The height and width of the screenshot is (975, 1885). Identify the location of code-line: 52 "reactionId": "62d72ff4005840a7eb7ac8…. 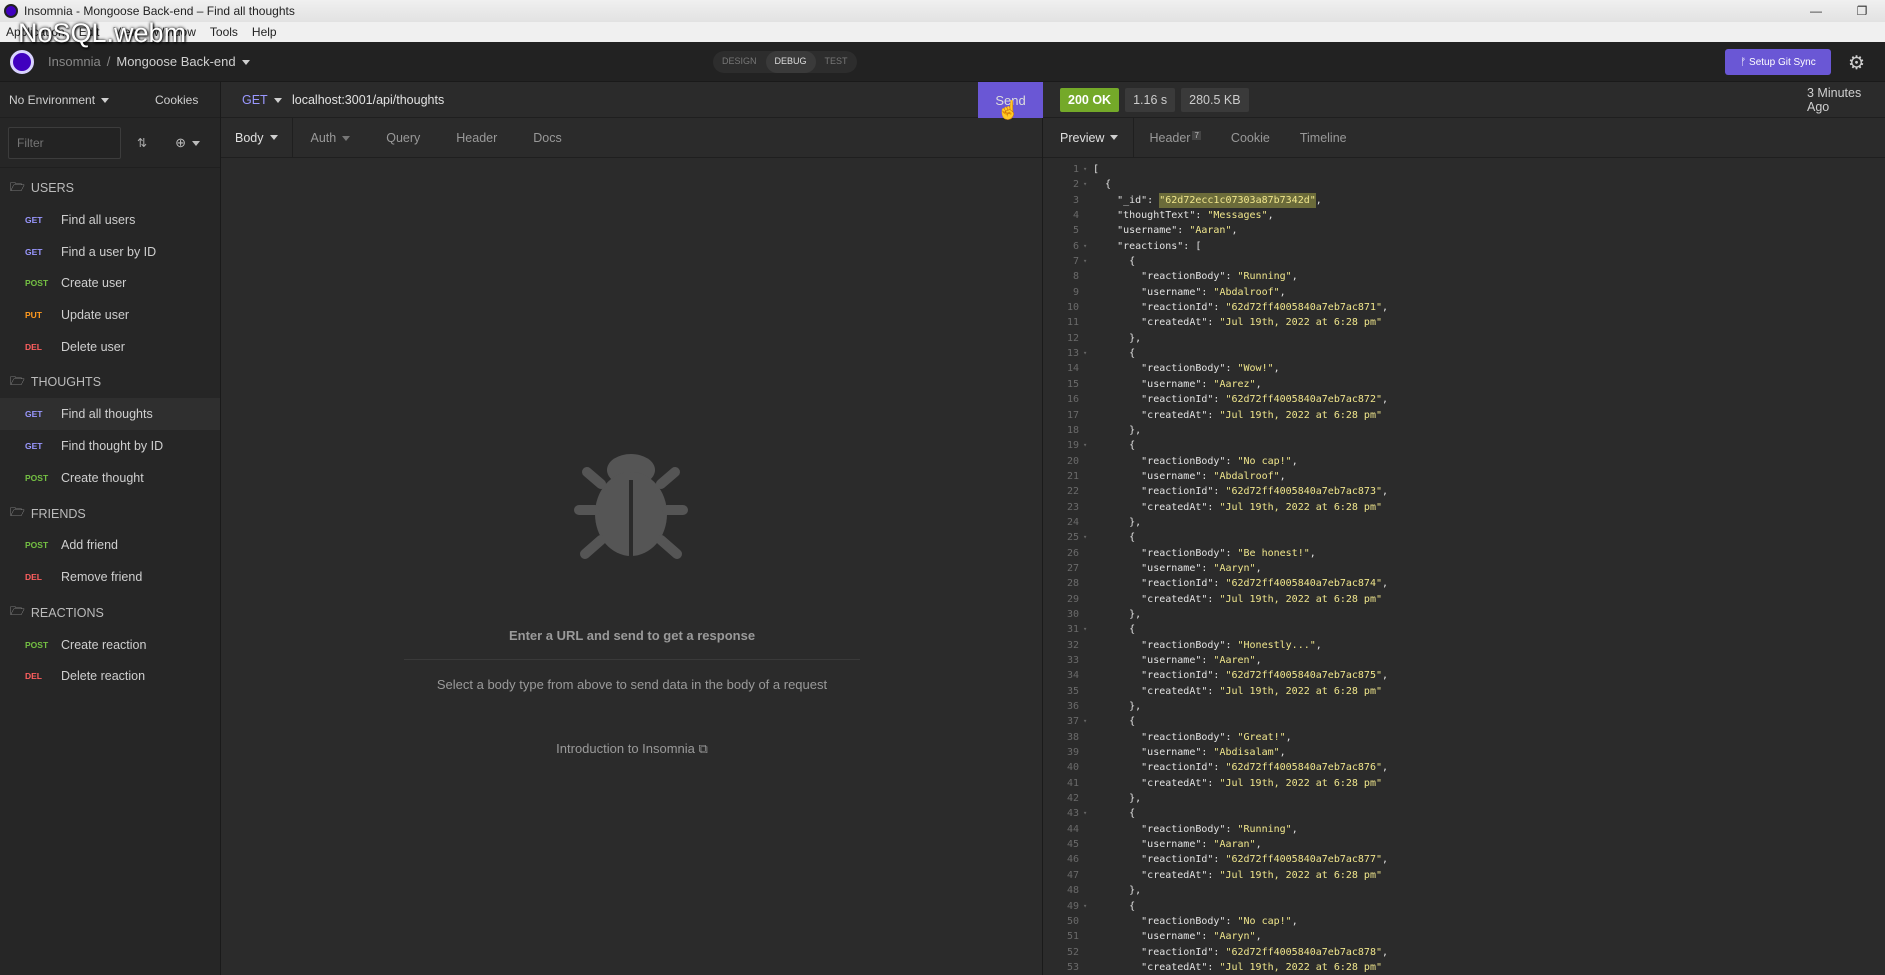
(1464, 952).